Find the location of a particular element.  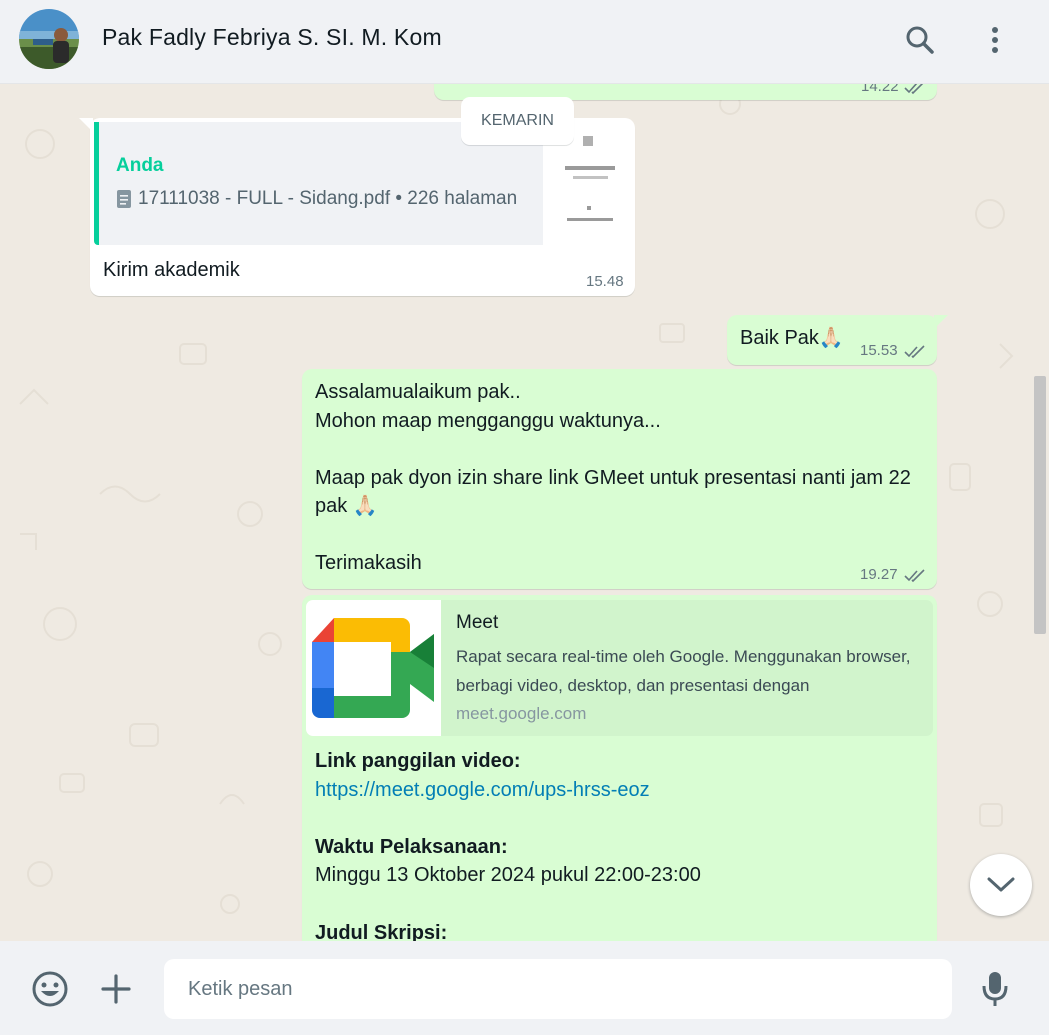

message-time: 19.27 is located at coordinates (879, 574).